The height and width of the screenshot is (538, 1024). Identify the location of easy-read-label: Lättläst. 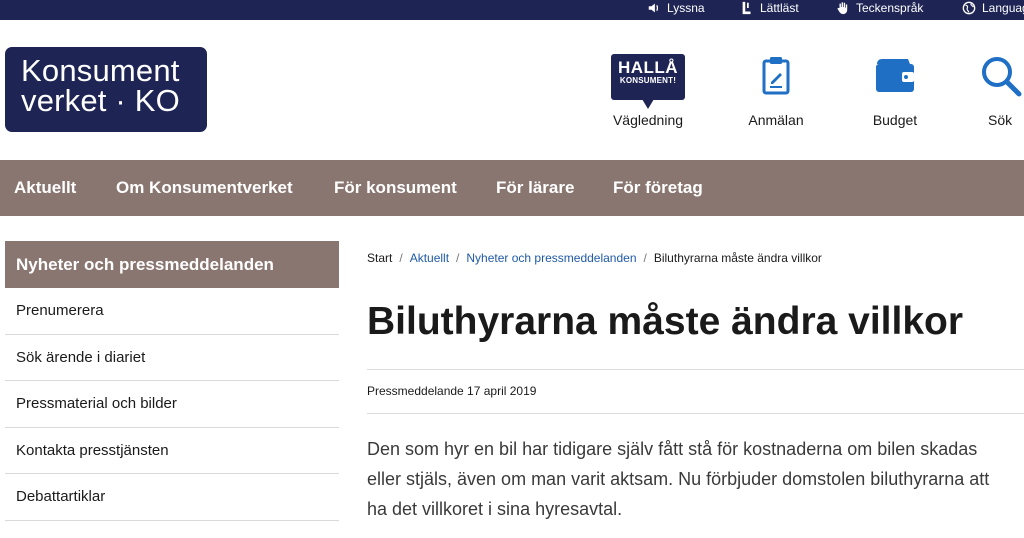
(779, 8).